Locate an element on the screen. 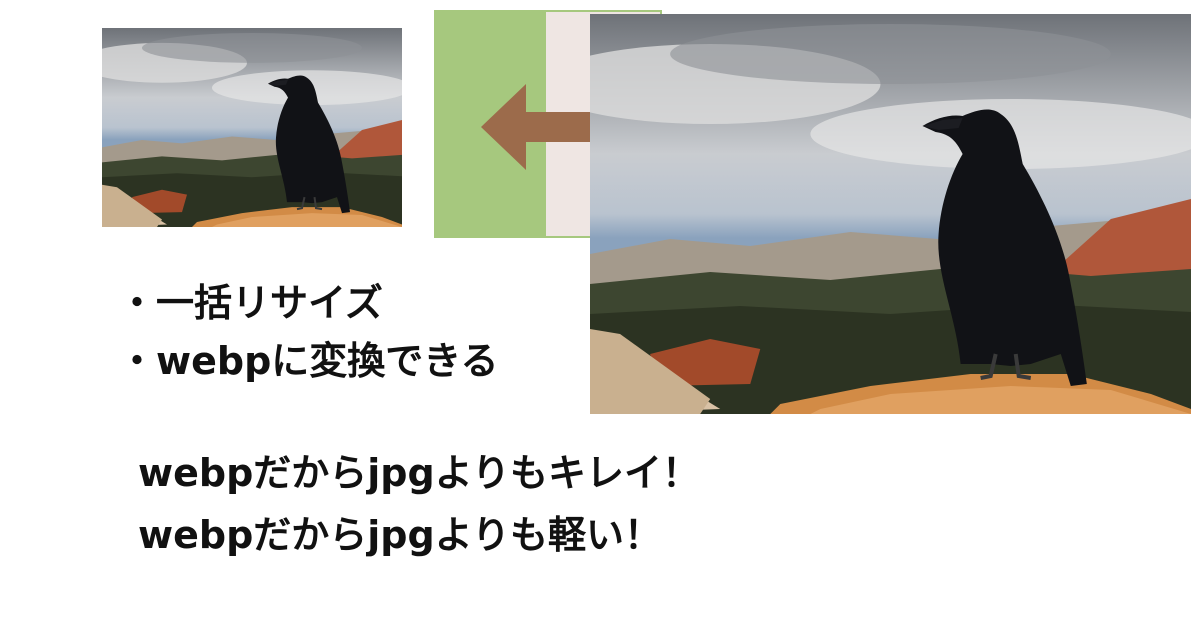  tagline-lightweight: webpだからjpgよりも軽い！ is located at coordinates (400, 535).